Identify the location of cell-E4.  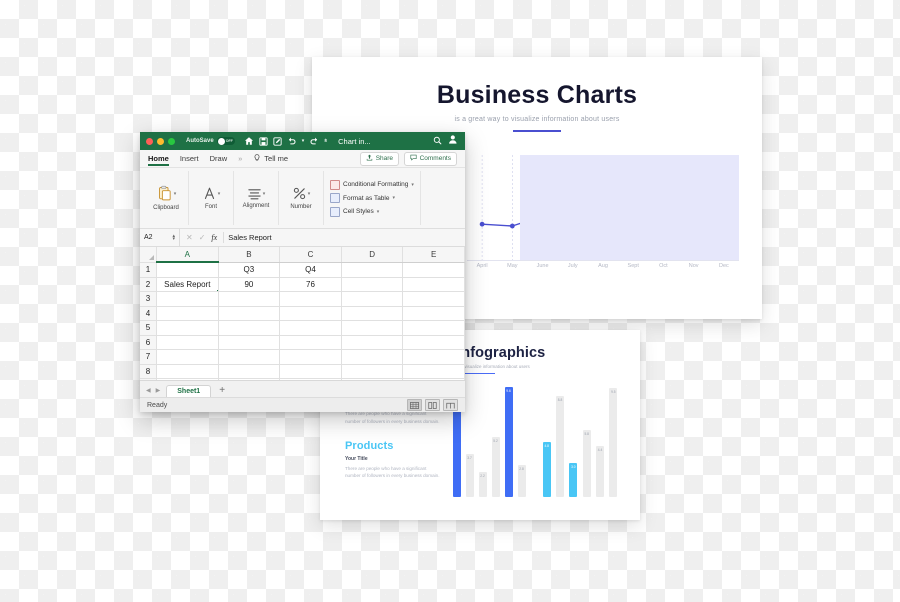
(433, 313).